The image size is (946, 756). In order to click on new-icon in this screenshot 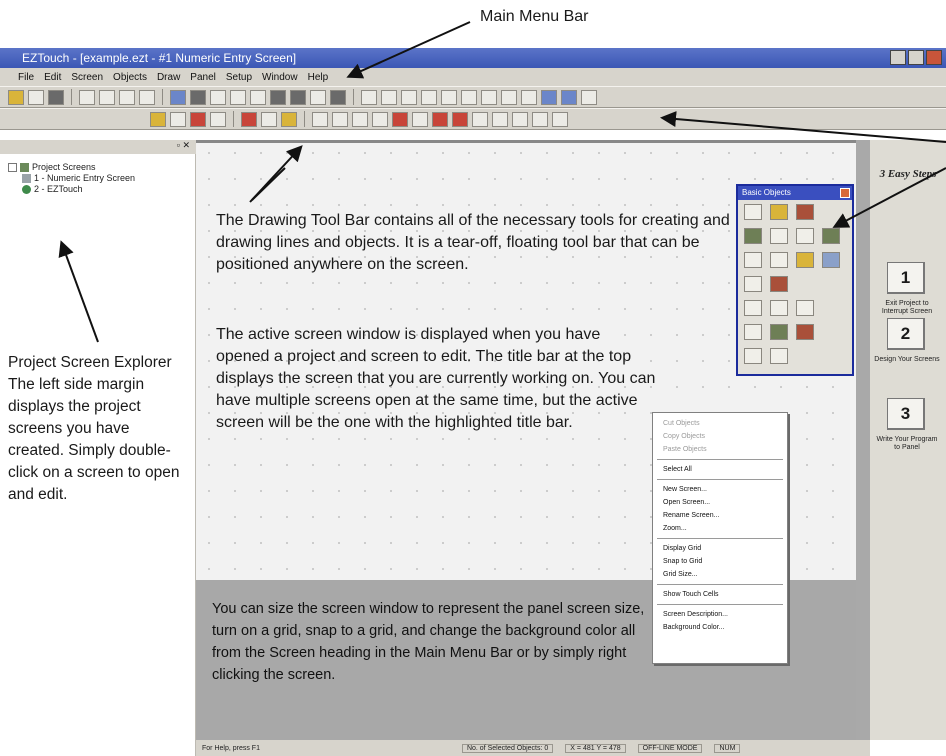, I will do `click(36, 97)`.